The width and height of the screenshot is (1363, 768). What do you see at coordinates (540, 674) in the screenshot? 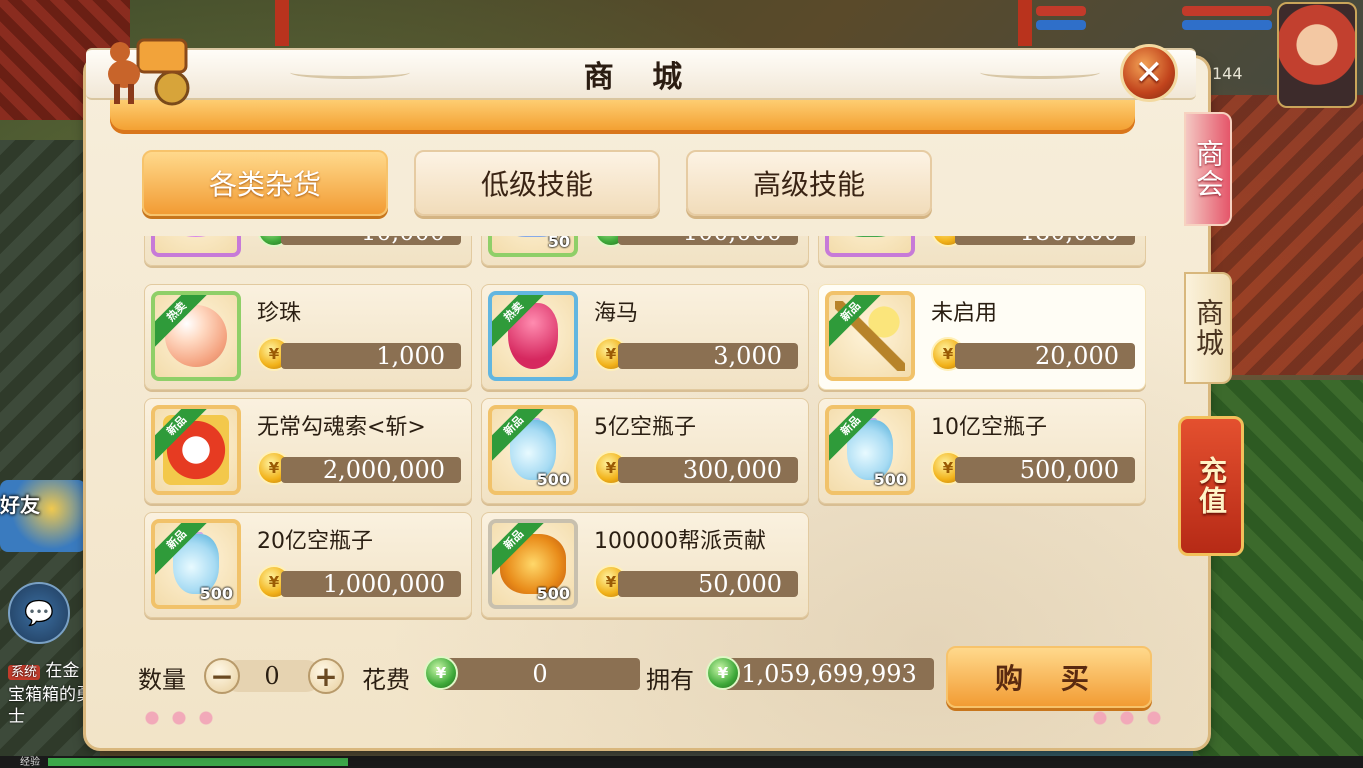
I see `cost-value: 0` at bounding box center [540, 674].